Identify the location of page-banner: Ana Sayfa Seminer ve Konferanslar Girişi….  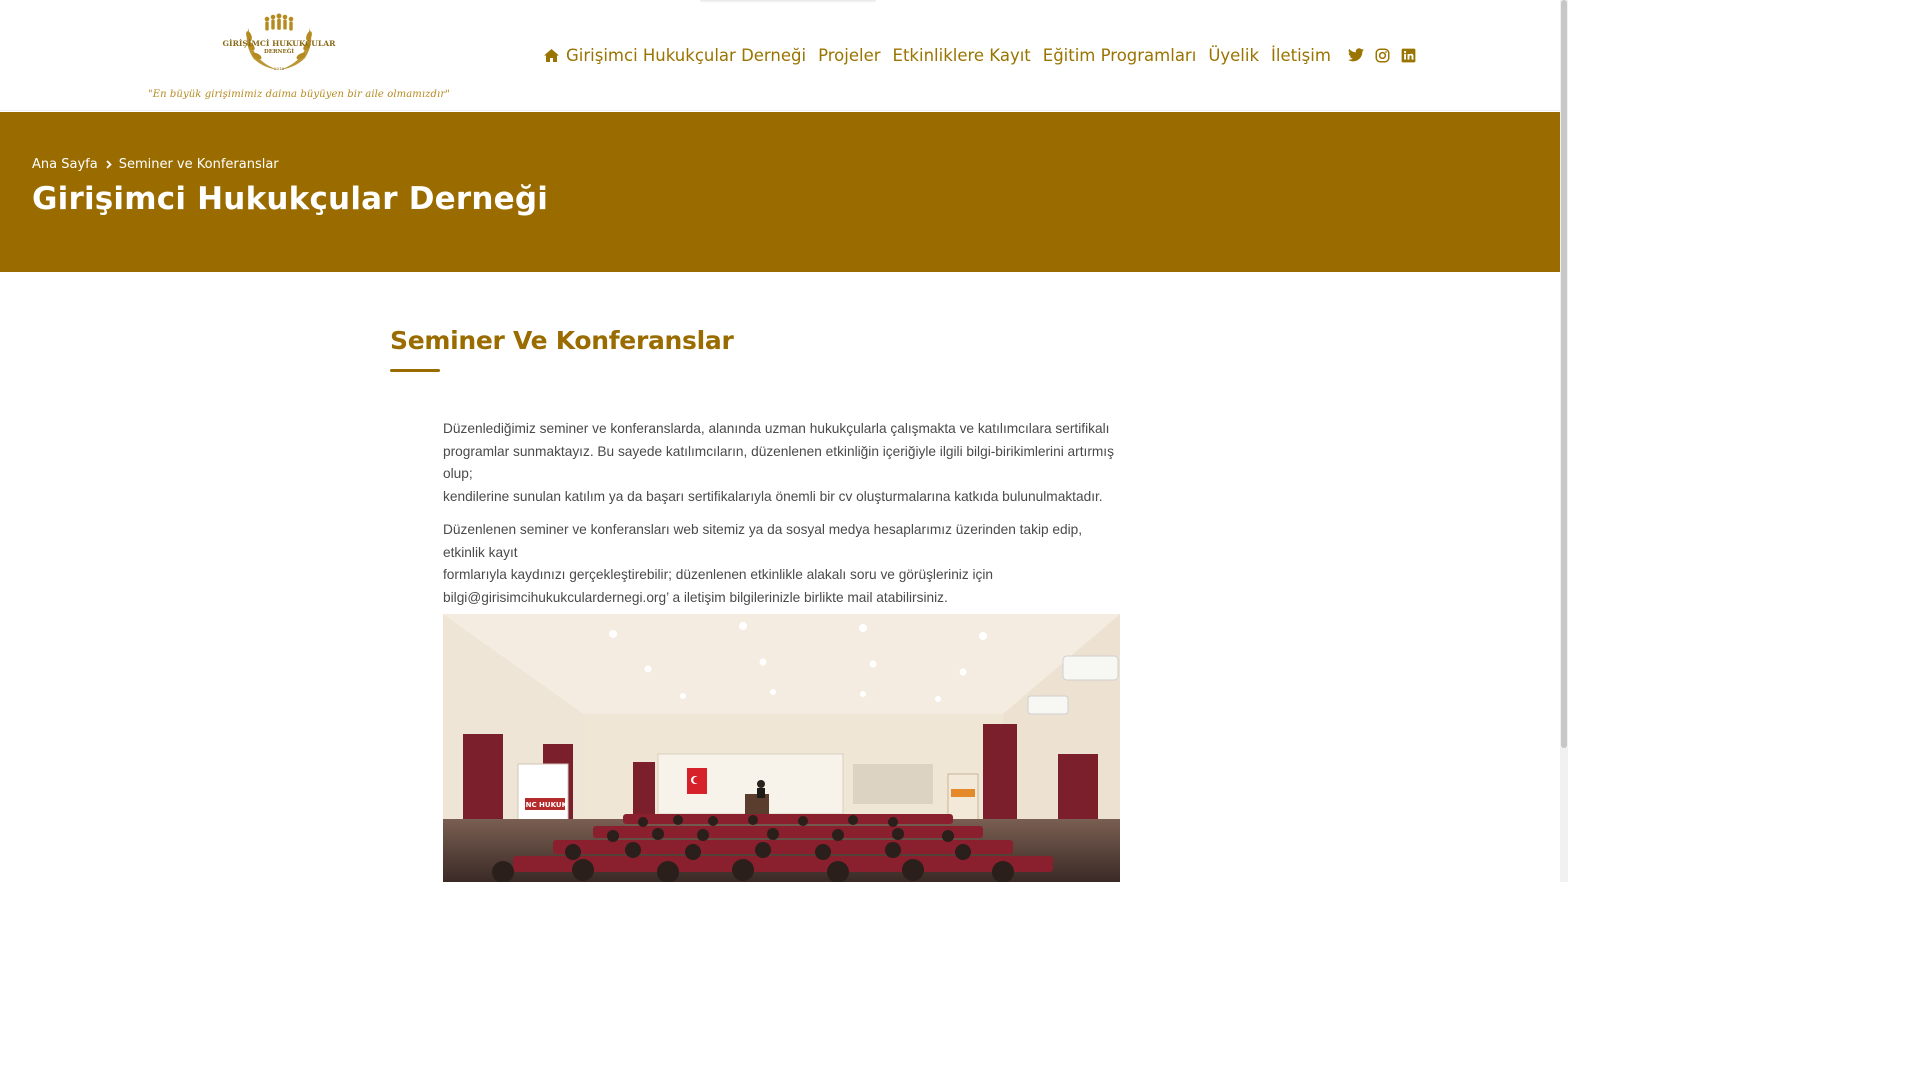
(781, 192).